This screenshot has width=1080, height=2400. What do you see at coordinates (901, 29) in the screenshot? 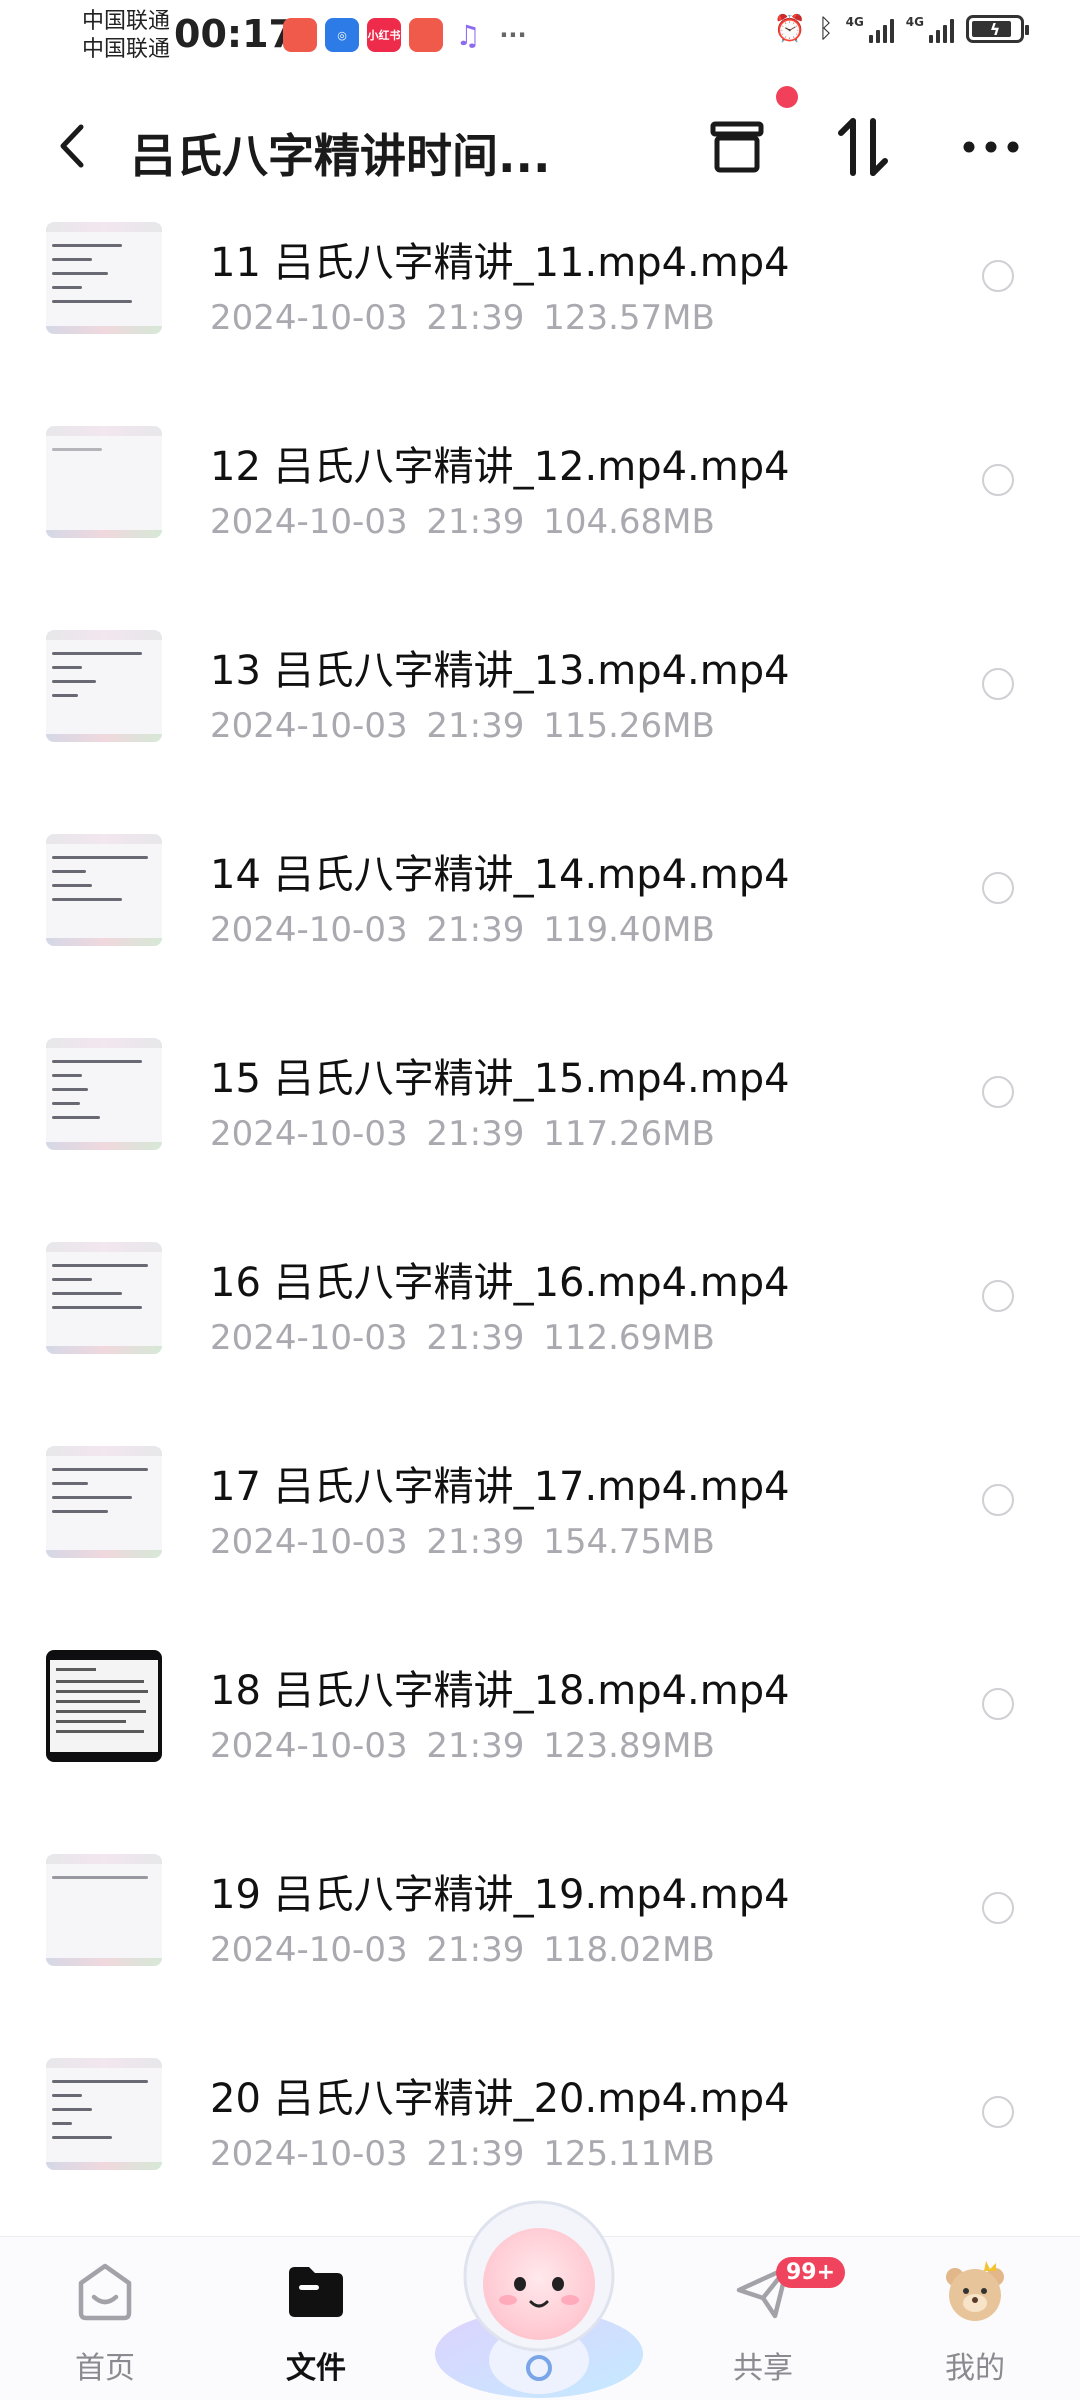
I see `system-status: ⏰ ᛒ 4G 4G ϟ` at bounding box center [901, 29].